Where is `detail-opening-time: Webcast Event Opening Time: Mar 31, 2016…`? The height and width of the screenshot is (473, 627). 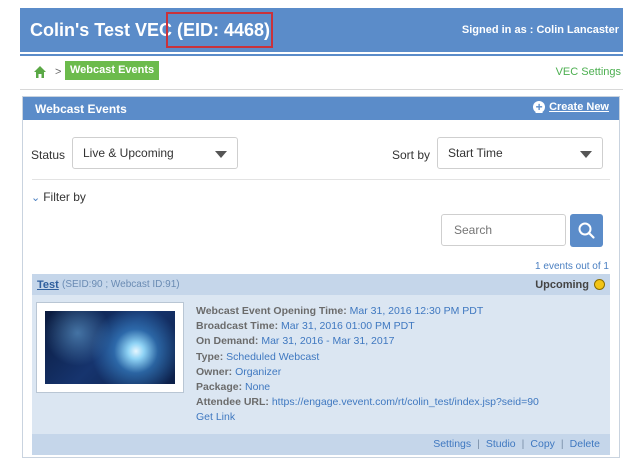
detail-opening-time: Webcast Event Opening Time: Mar 31, 2016… is located at coordinates (340, 311).